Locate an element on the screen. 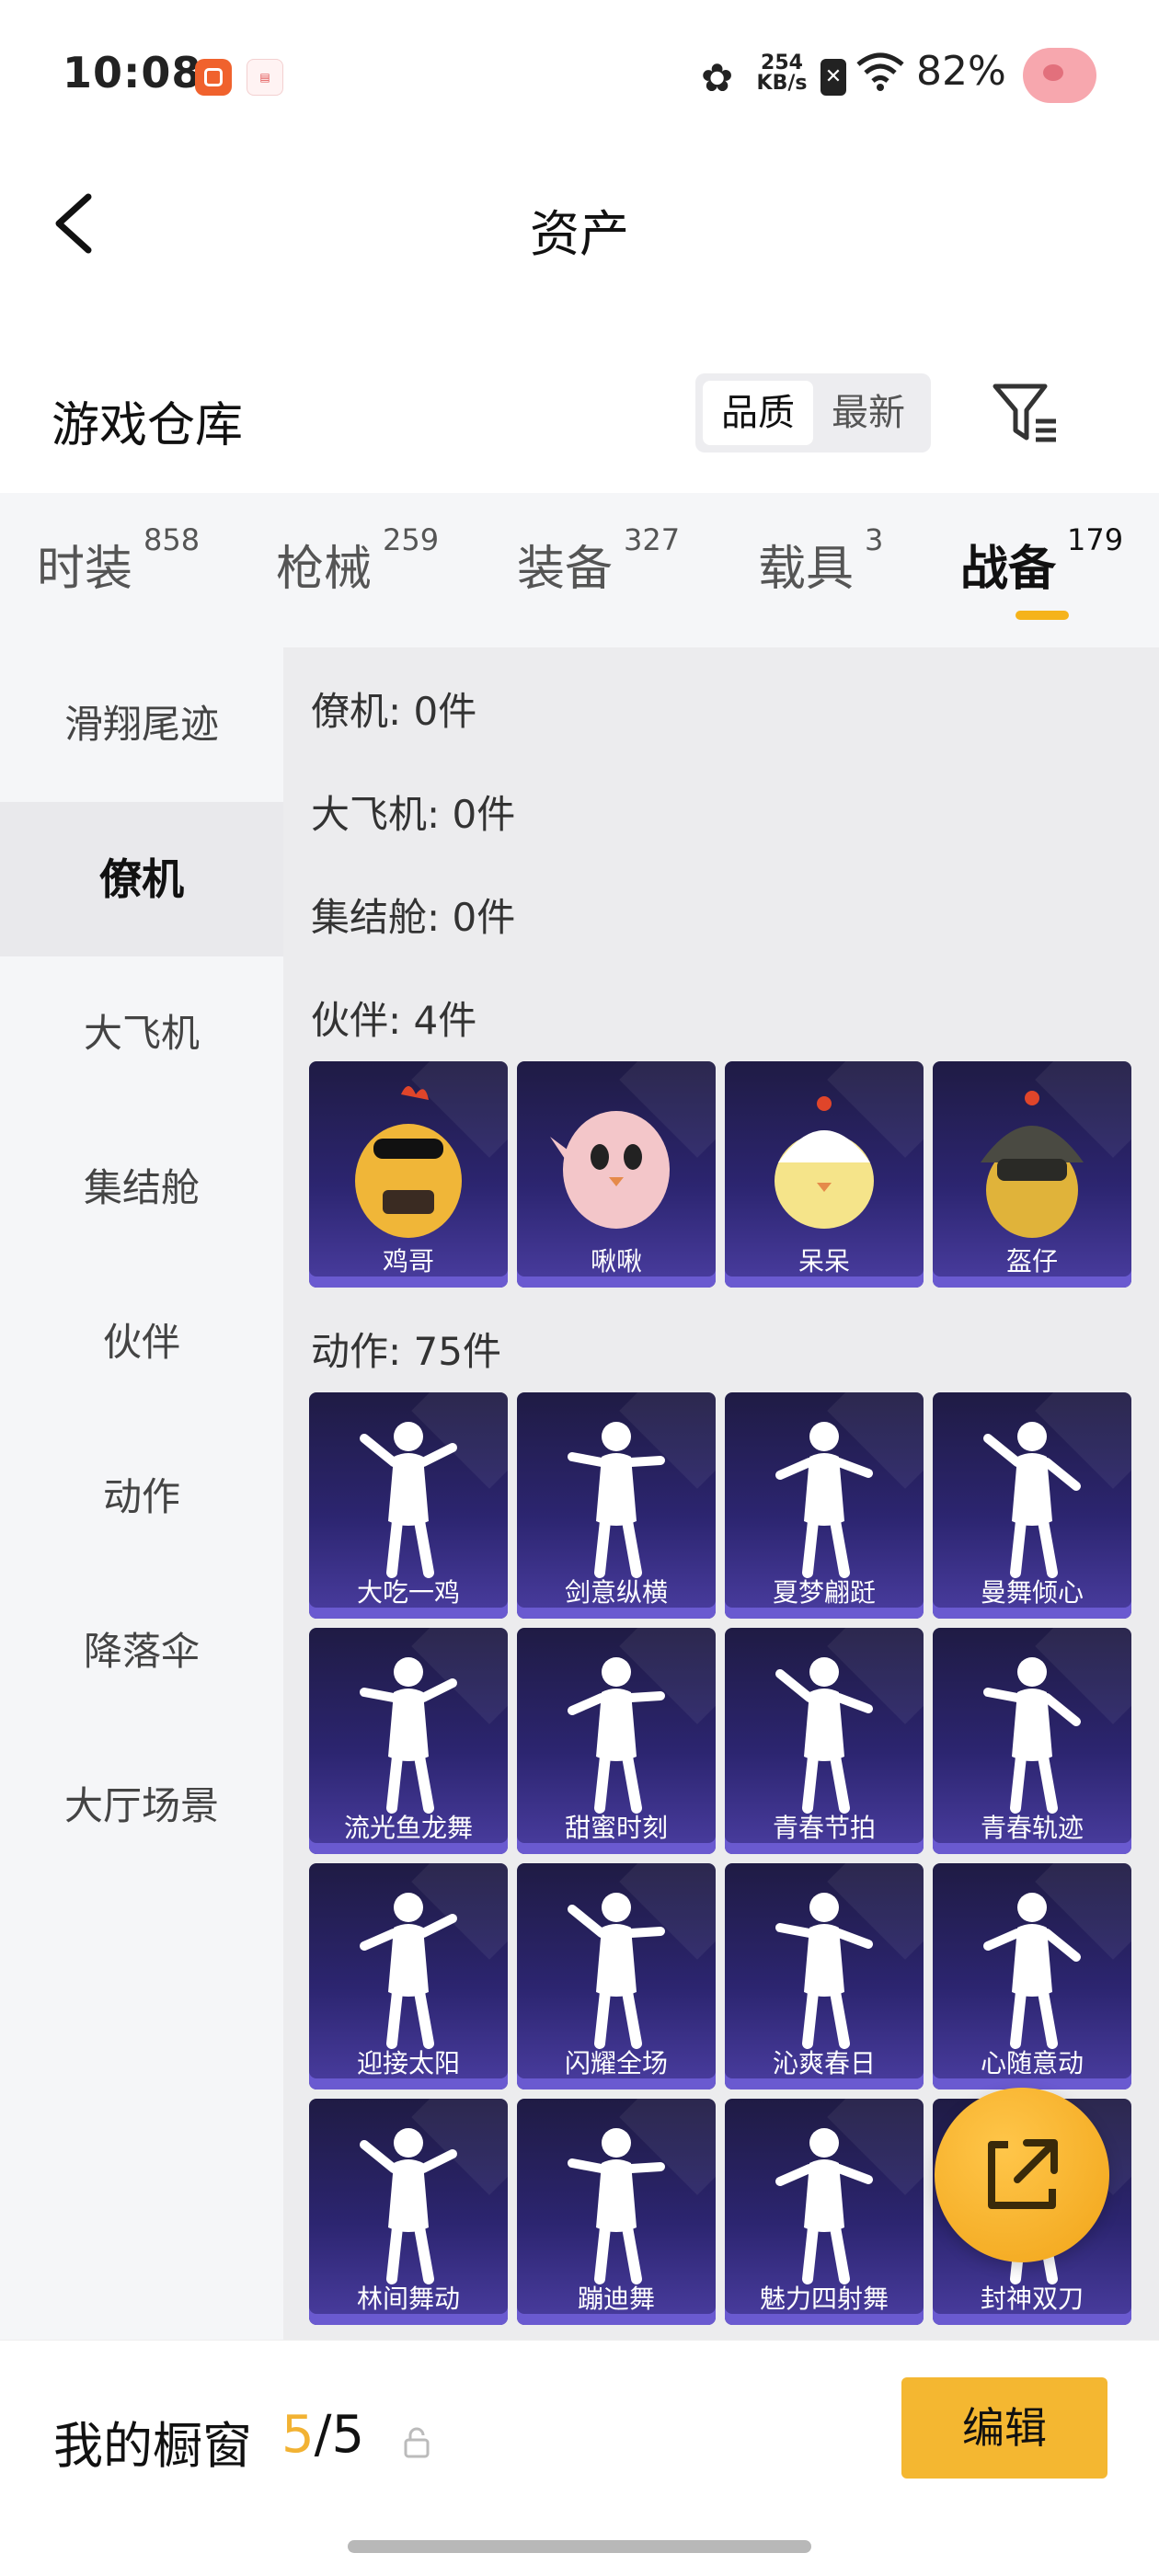  action-card: 沁爽春日 is located at coordinates (824, 1976).